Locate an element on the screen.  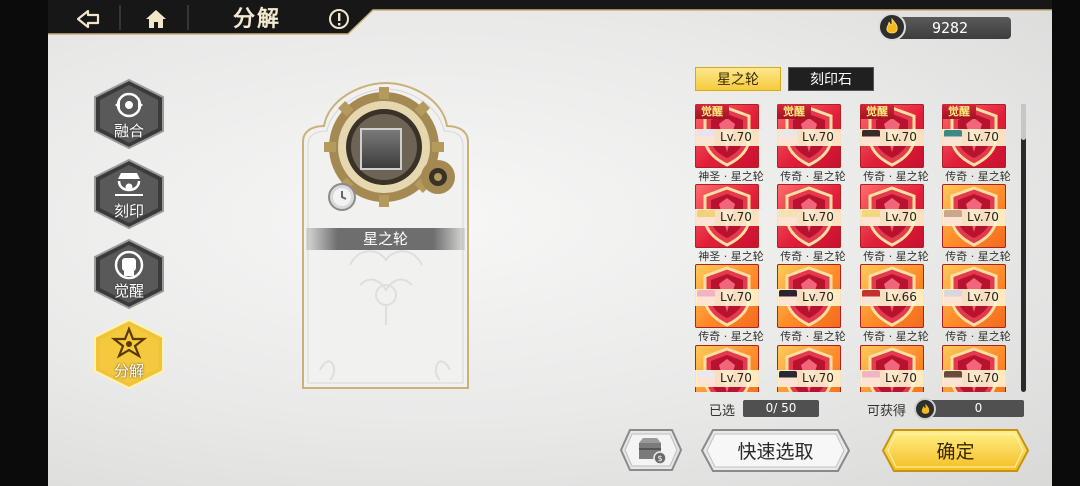
sidebar-item-awaken: 觉醒 is located at coordinates (129, 274).